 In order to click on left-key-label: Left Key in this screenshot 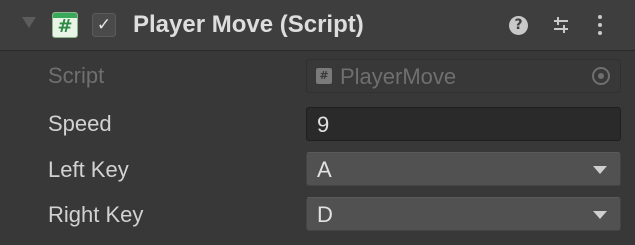, I will do `click(88, 169)`.